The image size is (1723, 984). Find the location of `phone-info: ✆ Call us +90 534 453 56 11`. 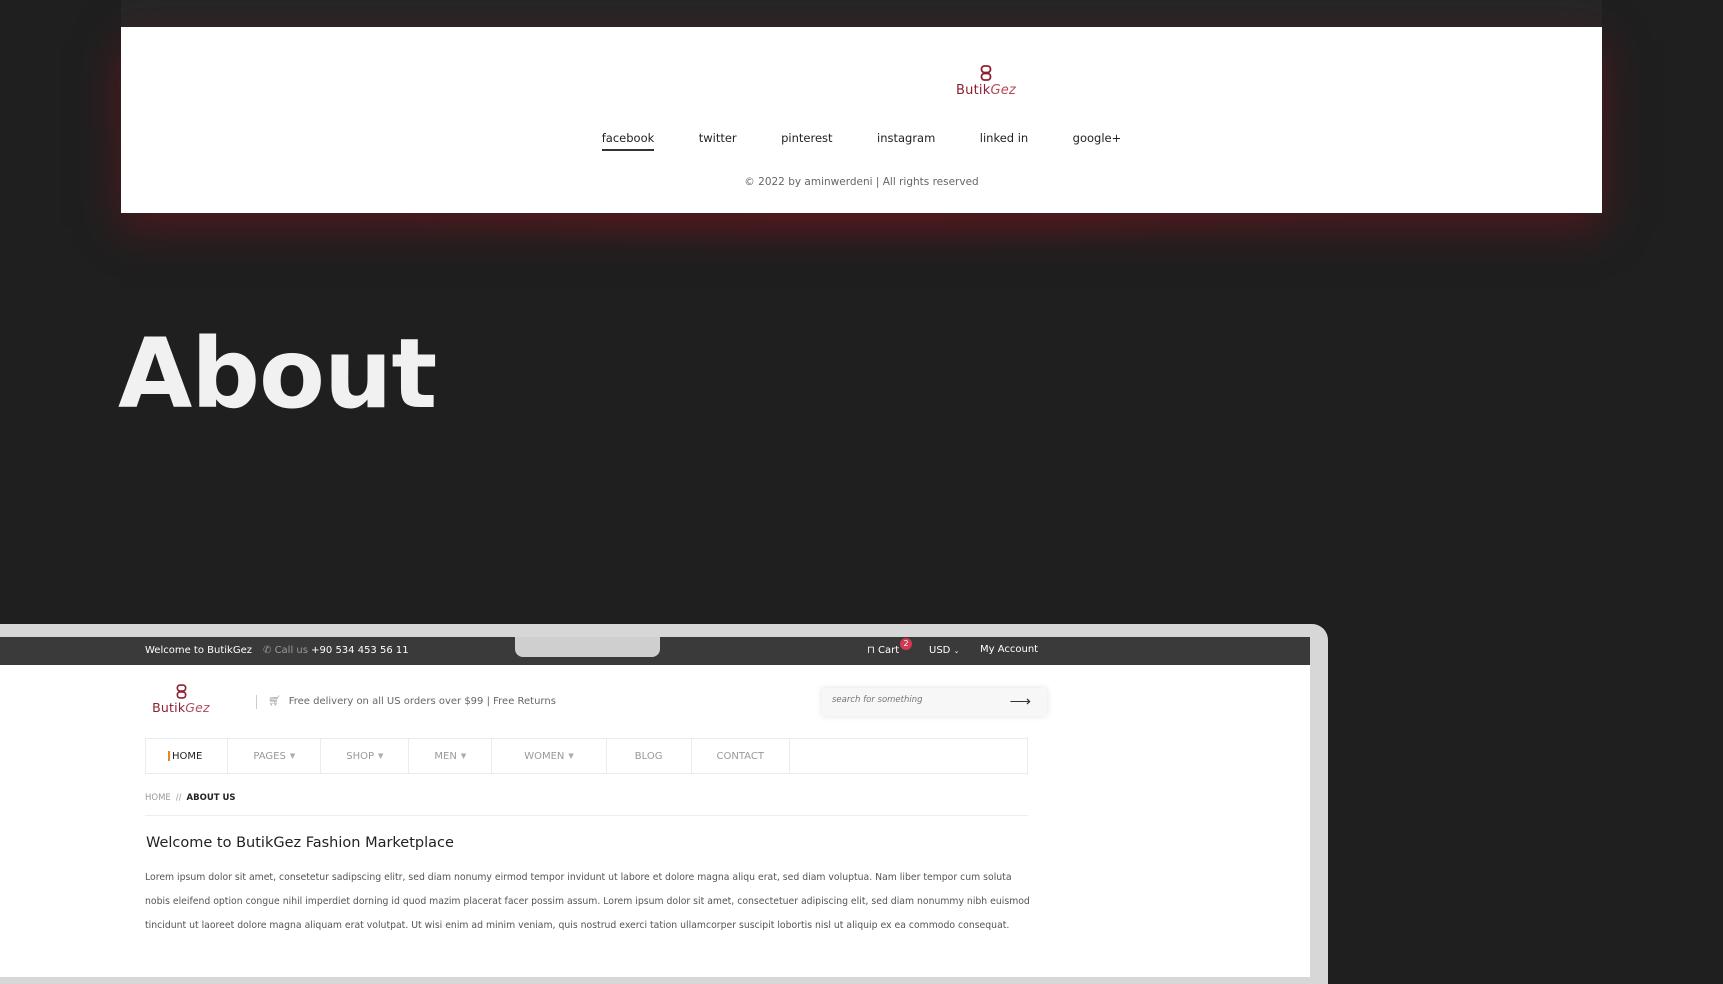

phone-info: ✆ Call us +90 534 453 56 11 is located at coordinates (336, 650).